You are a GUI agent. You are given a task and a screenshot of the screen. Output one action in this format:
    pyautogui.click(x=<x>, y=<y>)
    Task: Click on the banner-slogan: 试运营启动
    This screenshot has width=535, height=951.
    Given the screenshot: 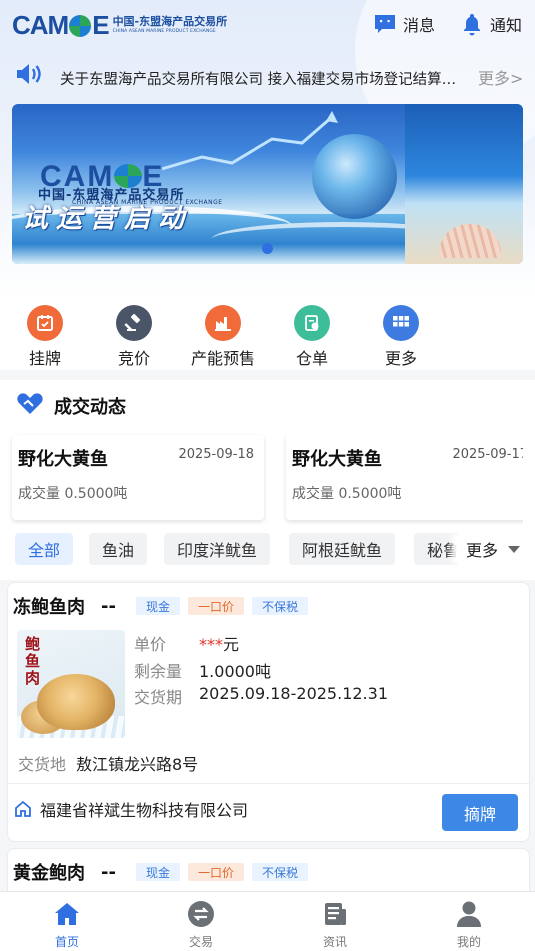 What is the action you would take?
    pyautogui.click(x=107, y=219)
    